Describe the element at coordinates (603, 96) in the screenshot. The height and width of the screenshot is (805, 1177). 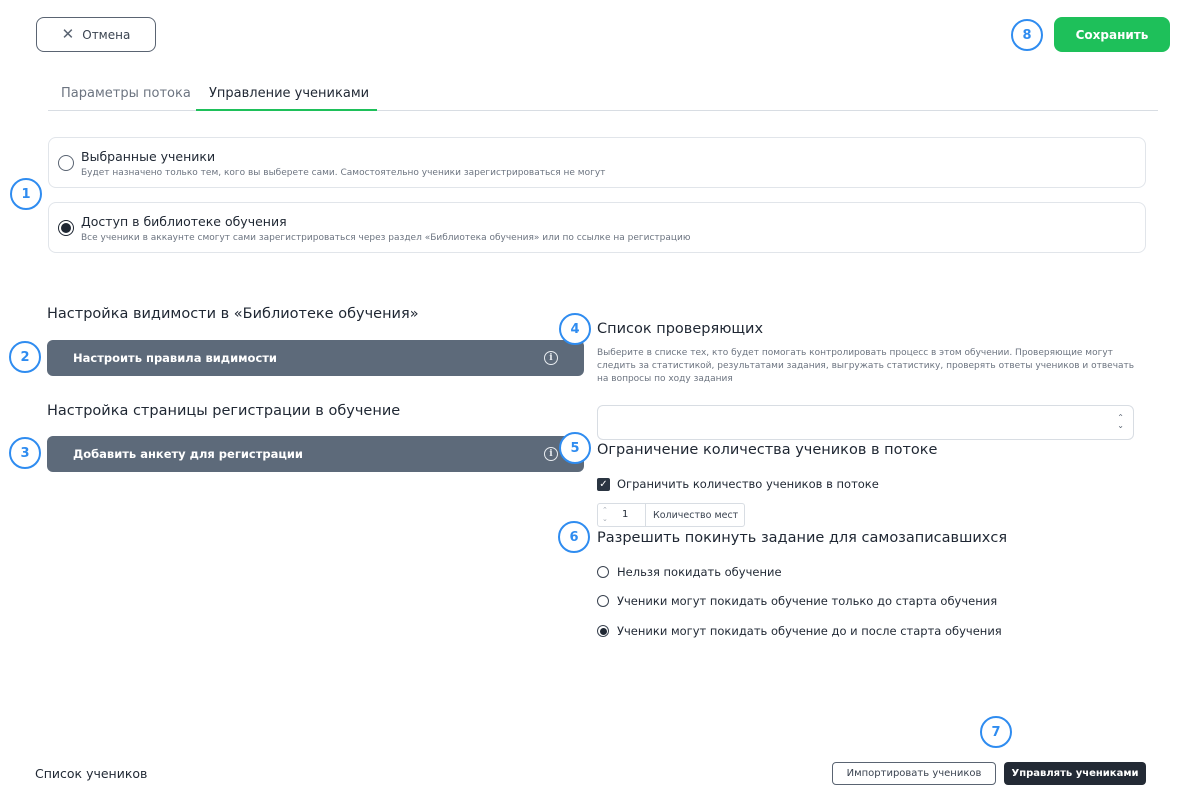
I see `tab-bar: Параметры потока Управление учениками` at that location.